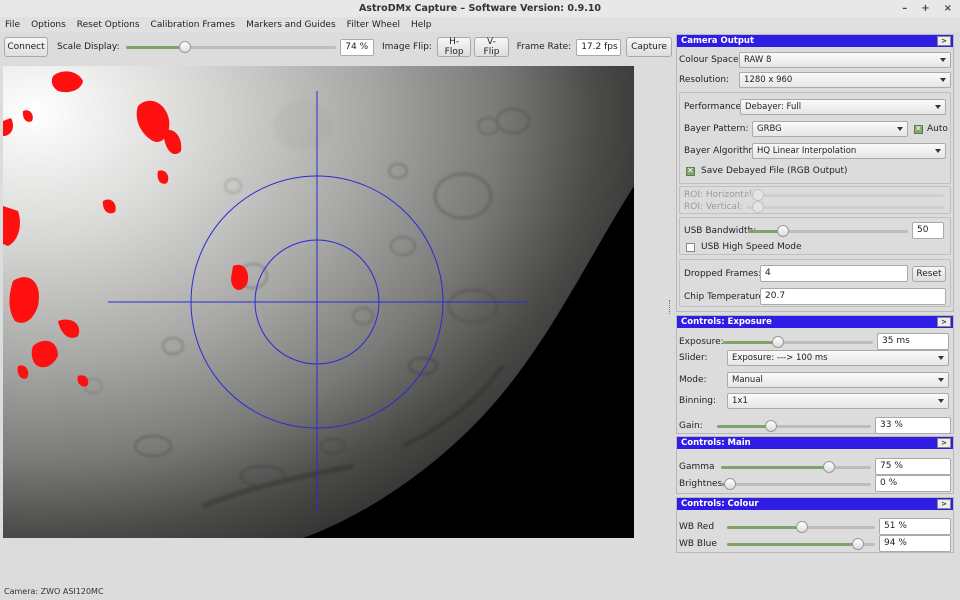 The image size is (960, 600). What do you see at coordinates (714, 107) in the screenshot?
I see `performance-label: Performance:` at bounding box center [714, 107].